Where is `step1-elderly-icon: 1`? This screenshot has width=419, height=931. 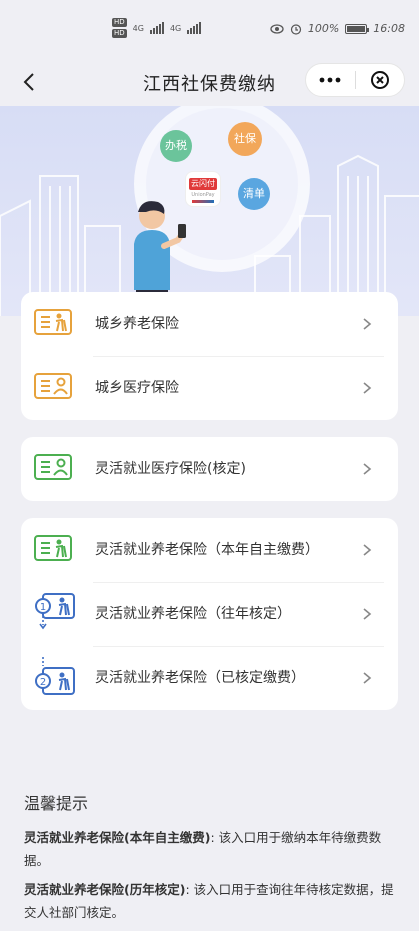 step1-elderly-icon: 1 is located at coordinates (55, 614).